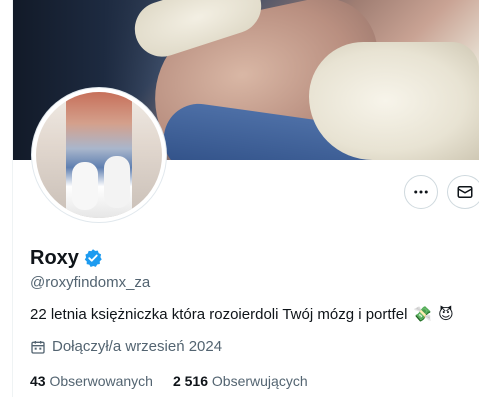  I want to click on calendar-icon, so click(38, 347).